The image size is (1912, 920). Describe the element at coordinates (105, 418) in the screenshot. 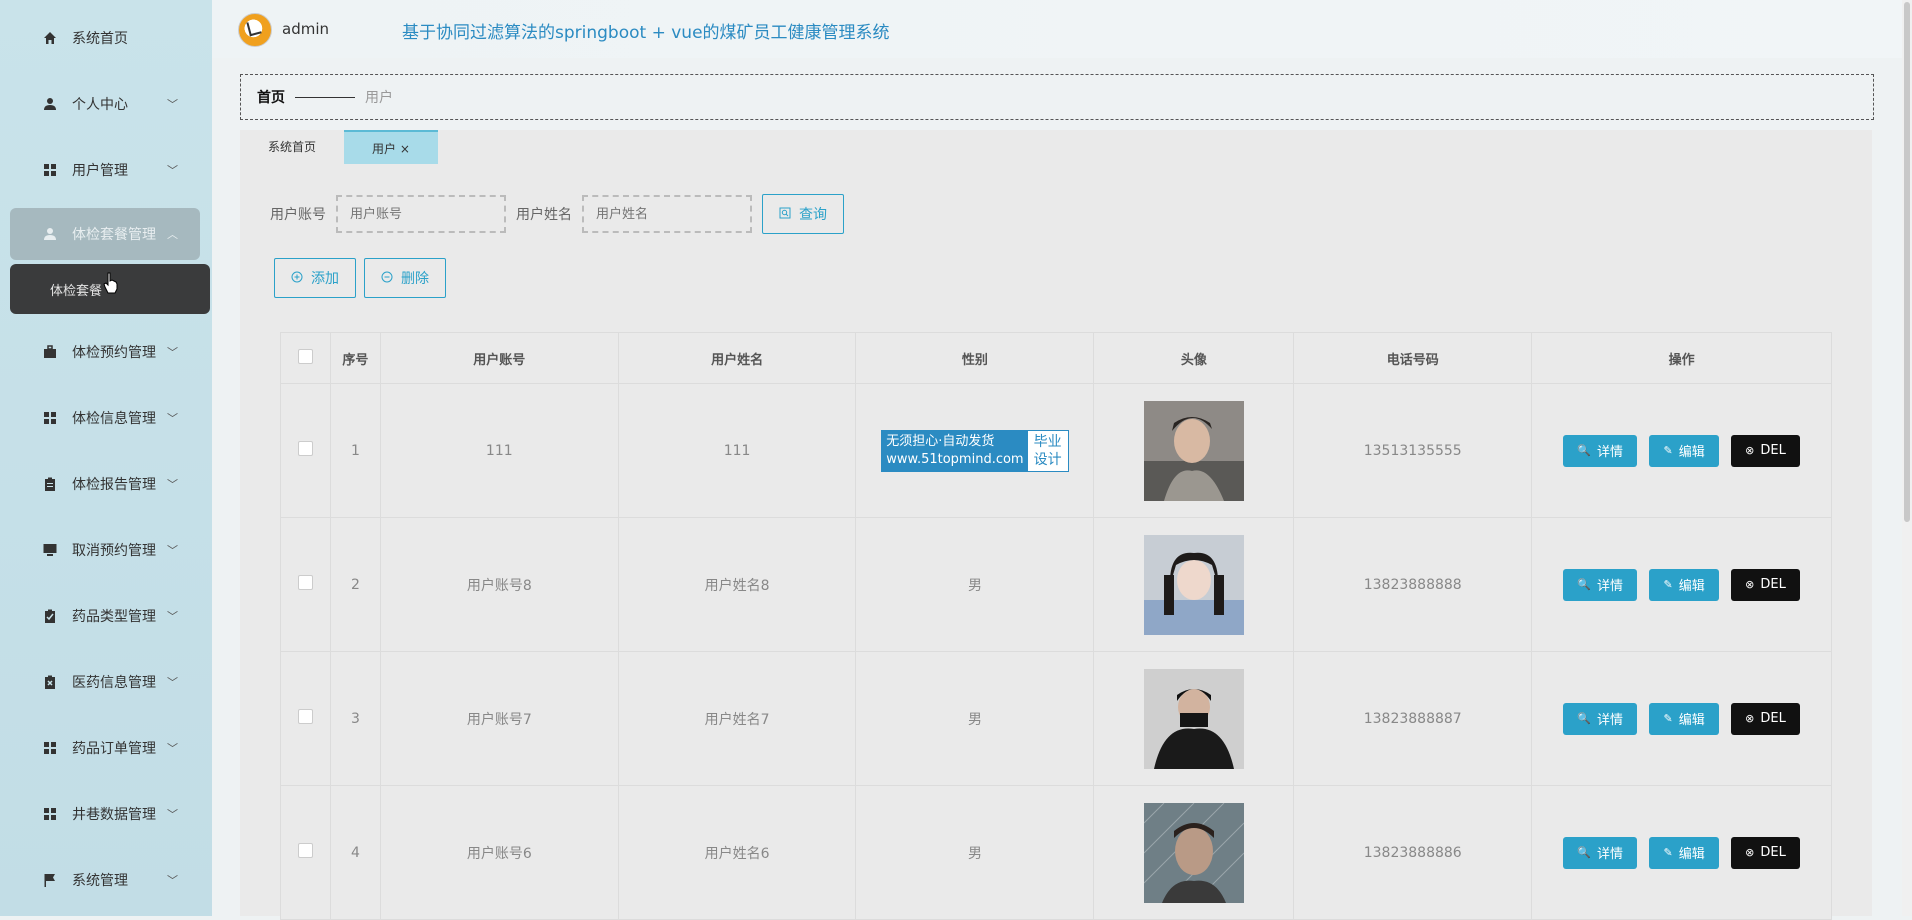

I see `sidebar-item-checkup-info: 体检信息管理 ﹀` at that location.